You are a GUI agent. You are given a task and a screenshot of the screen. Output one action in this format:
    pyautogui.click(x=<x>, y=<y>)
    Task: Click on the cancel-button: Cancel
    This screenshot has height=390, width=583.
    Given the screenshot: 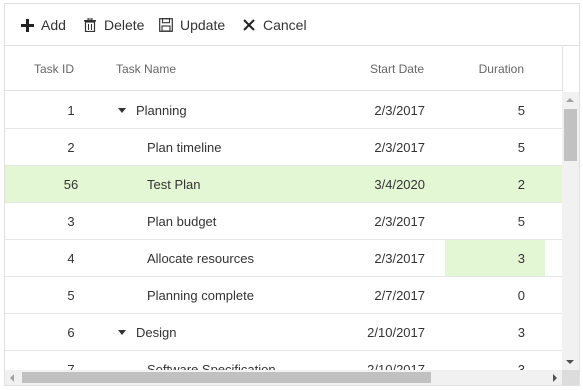 What is the action you would take?
    pyautogui.click(x=274, y=25)
    